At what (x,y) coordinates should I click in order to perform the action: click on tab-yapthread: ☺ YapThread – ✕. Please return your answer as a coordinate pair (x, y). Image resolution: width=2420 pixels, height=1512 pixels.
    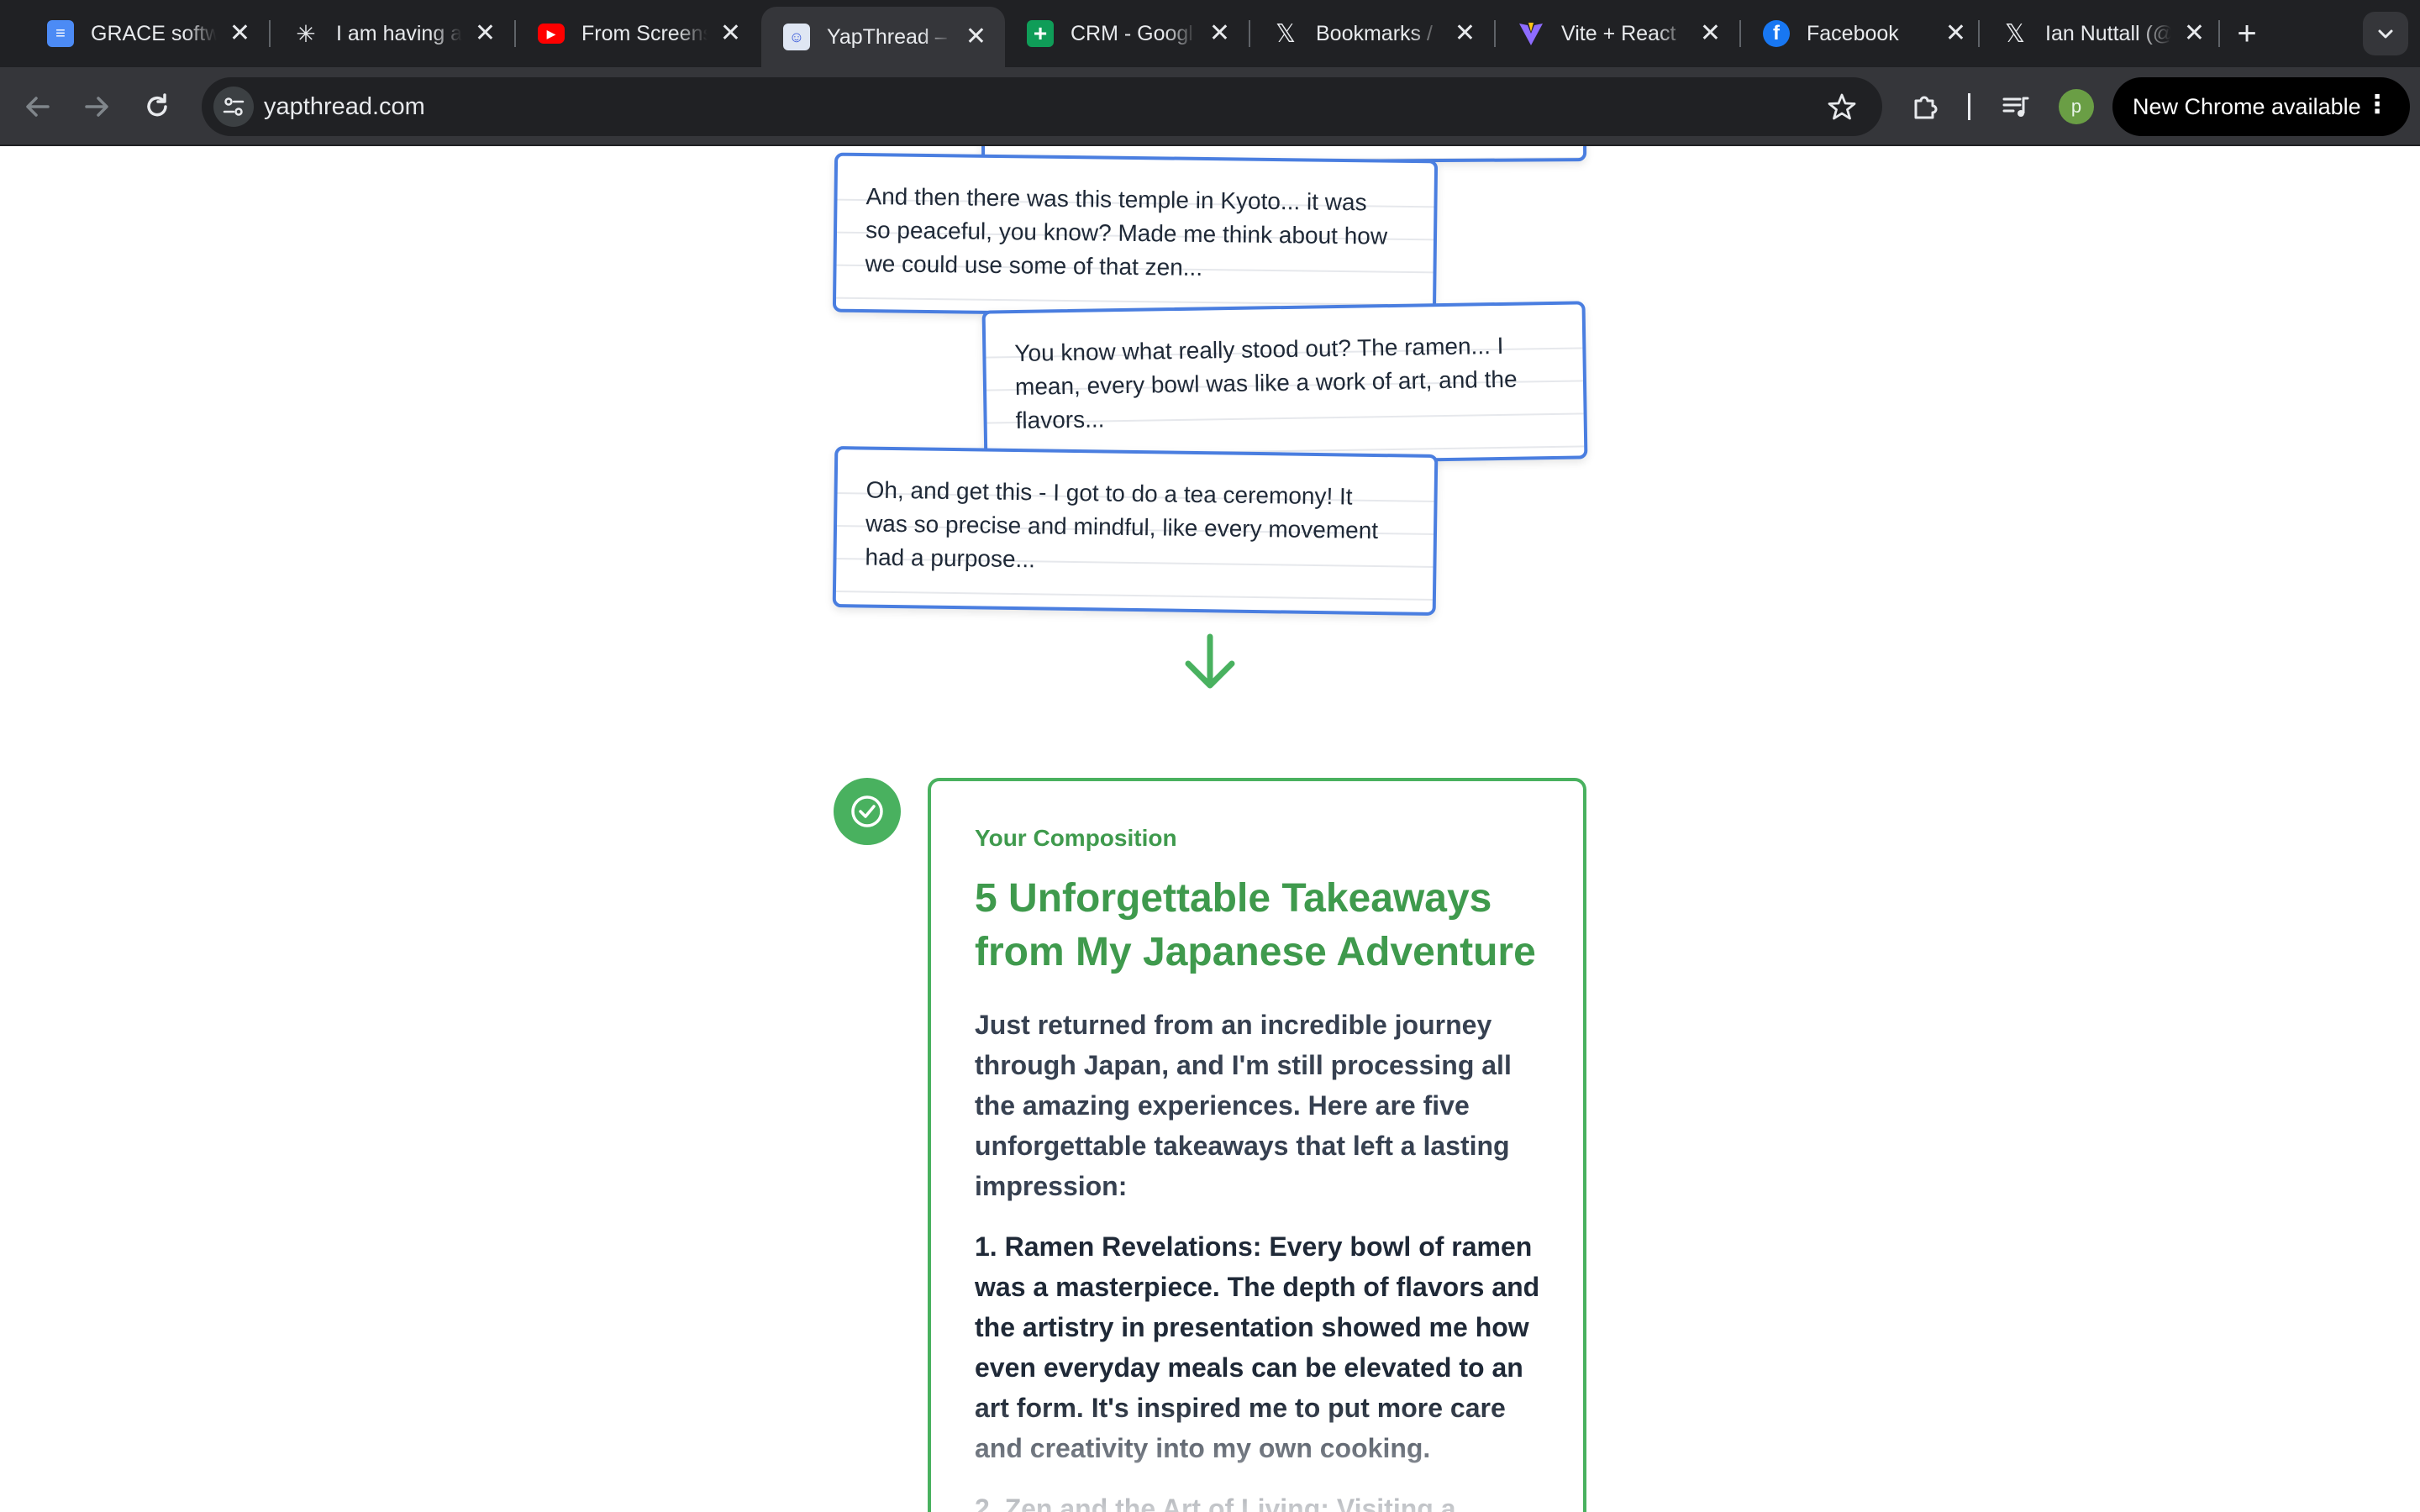
    Looking at the image, I should click on (883, 37).